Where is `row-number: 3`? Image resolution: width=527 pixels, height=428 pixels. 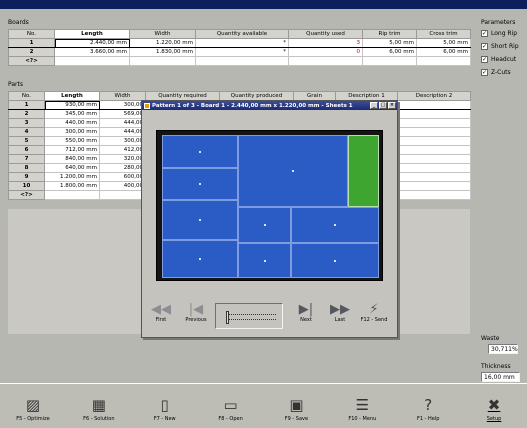 row-number: 3 is located at coordinates (26, 123).